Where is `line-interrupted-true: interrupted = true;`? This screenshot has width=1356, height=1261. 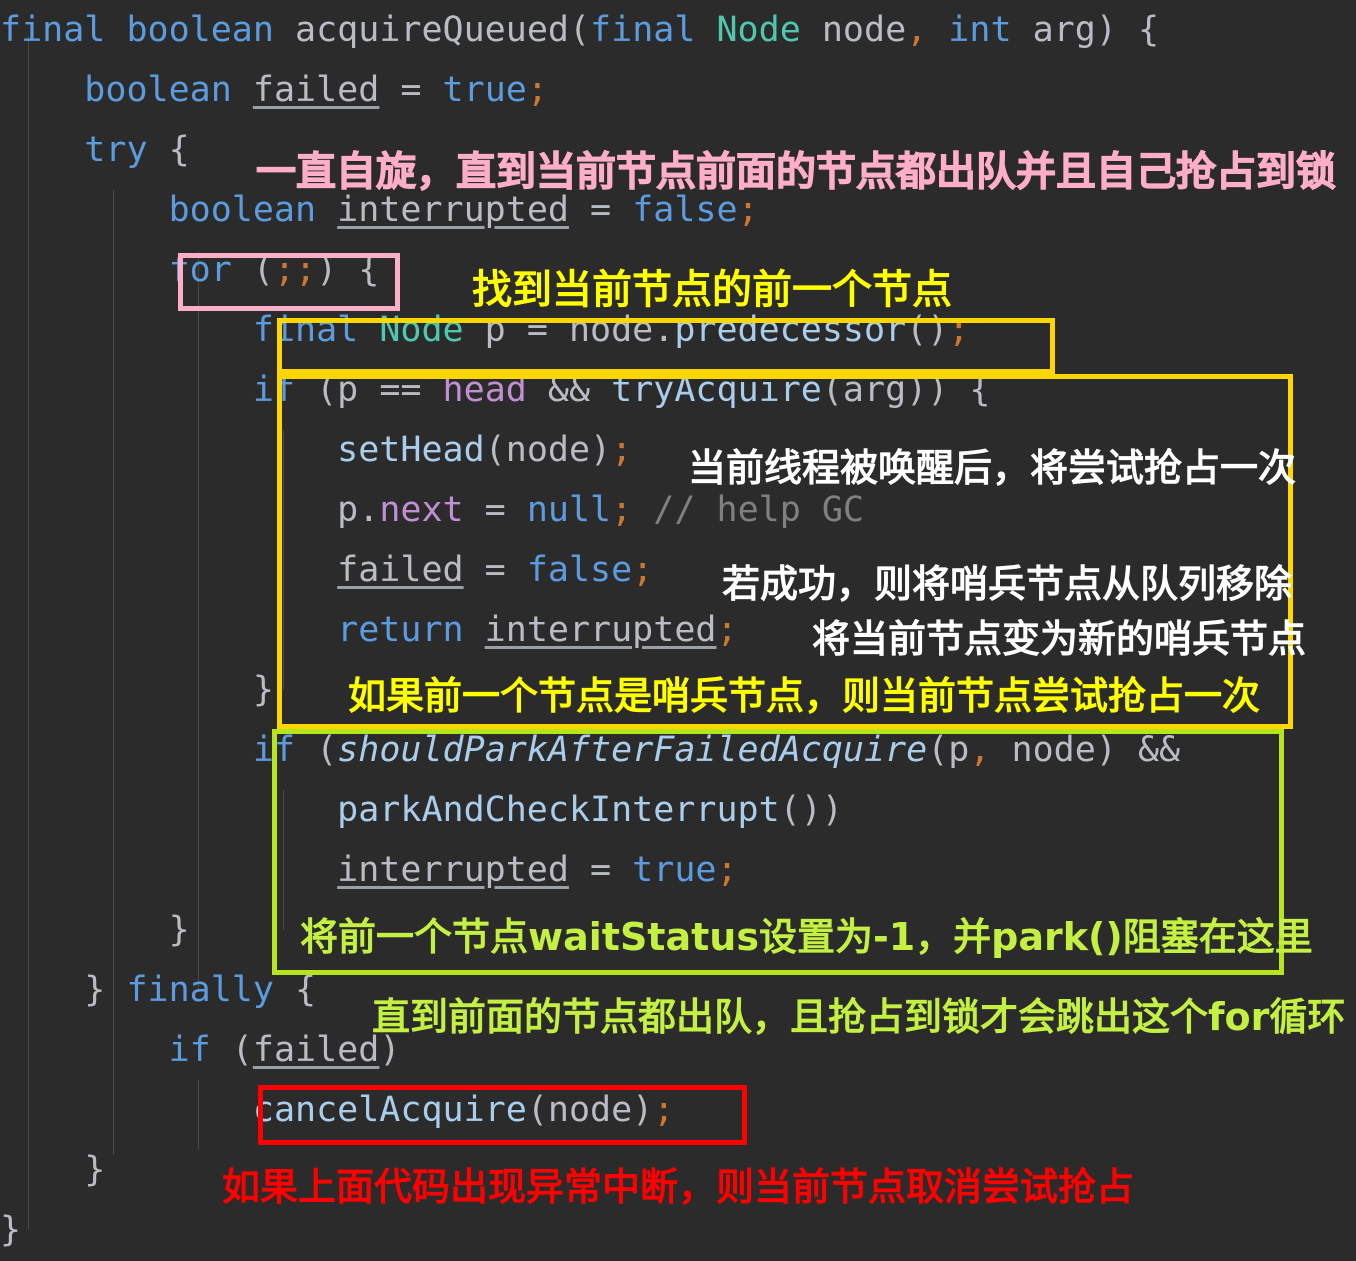 line-interrupted-true: interrupted = true; is located at coordinates (678, 870).